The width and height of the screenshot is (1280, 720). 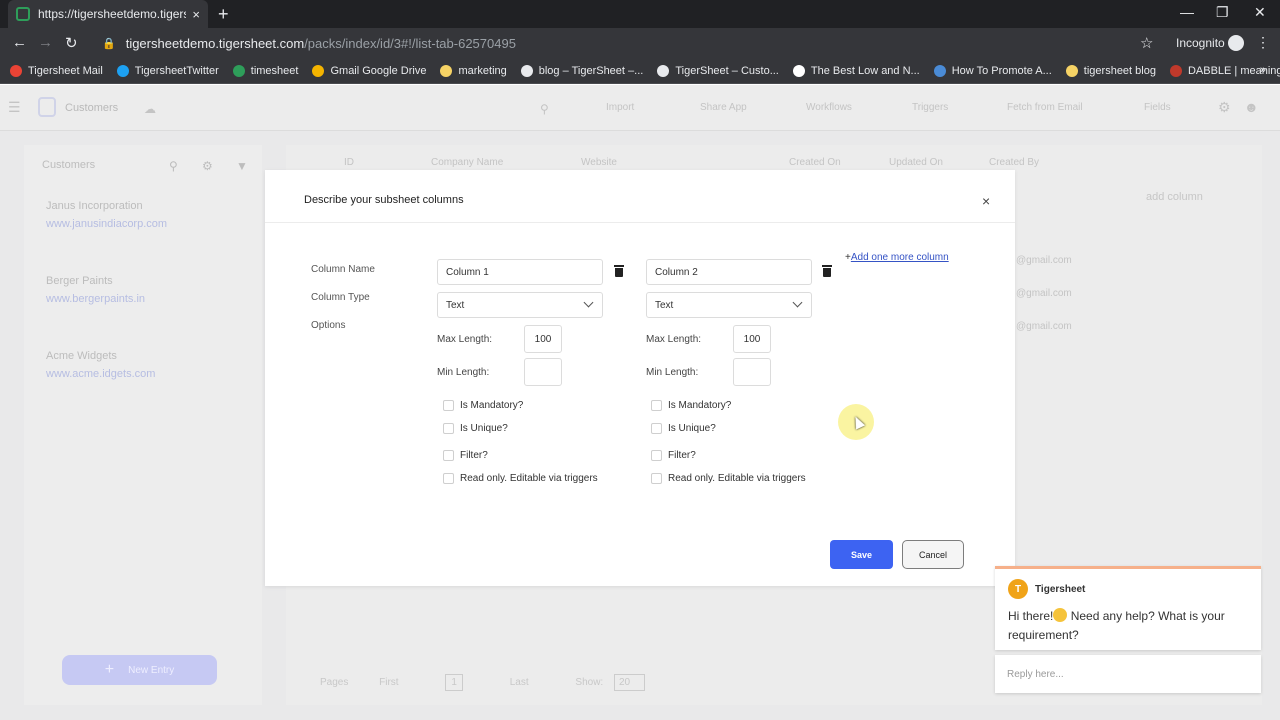 I want to click on cancel-button: Cancel, so click(x=933, y=554).